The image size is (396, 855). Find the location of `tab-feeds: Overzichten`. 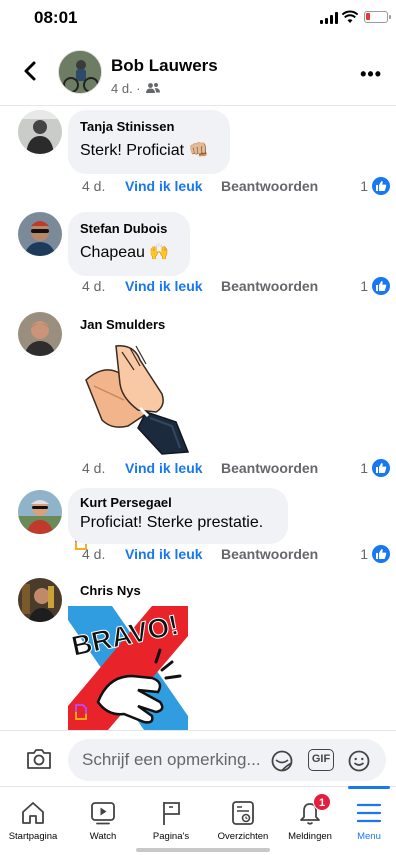

tab-feeds: Overzichten is located at coordinates (243, 821).